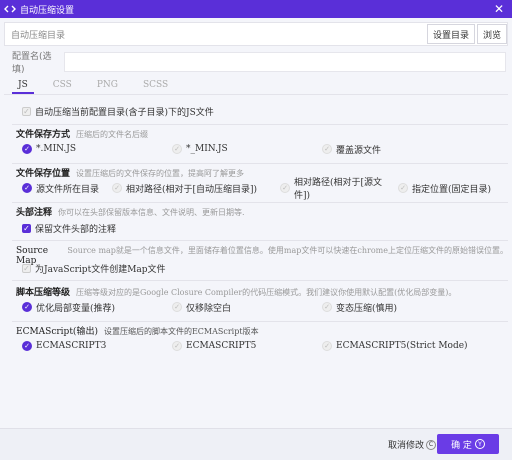 This screenshot has height=460, width=512. I want to click on cancel-button: 取消修改 C, so click(412, 444).